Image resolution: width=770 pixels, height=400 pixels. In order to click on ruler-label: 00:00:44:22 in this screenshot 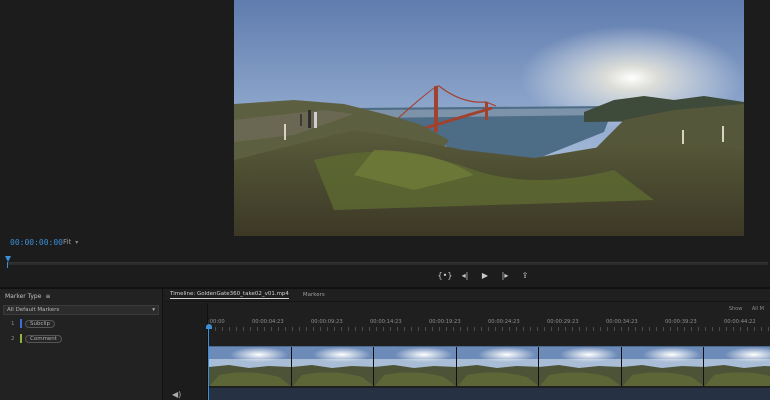, I will do `click(740, 322)`.